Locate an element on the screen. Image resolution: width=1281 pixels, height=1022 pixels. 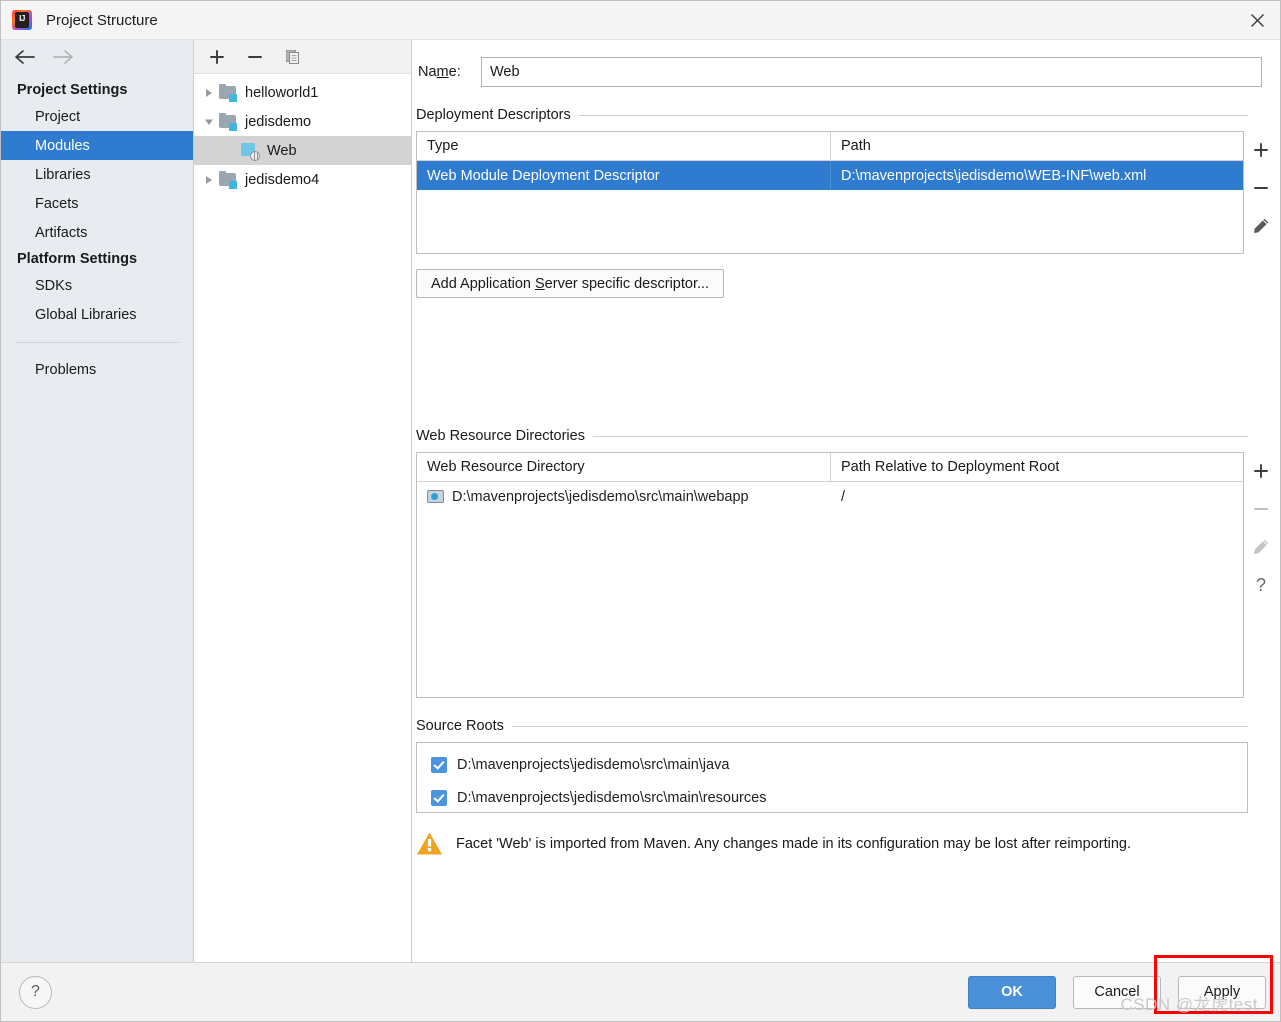
web-resource-directories-tools: ? is located at coordinates (1261, 575).